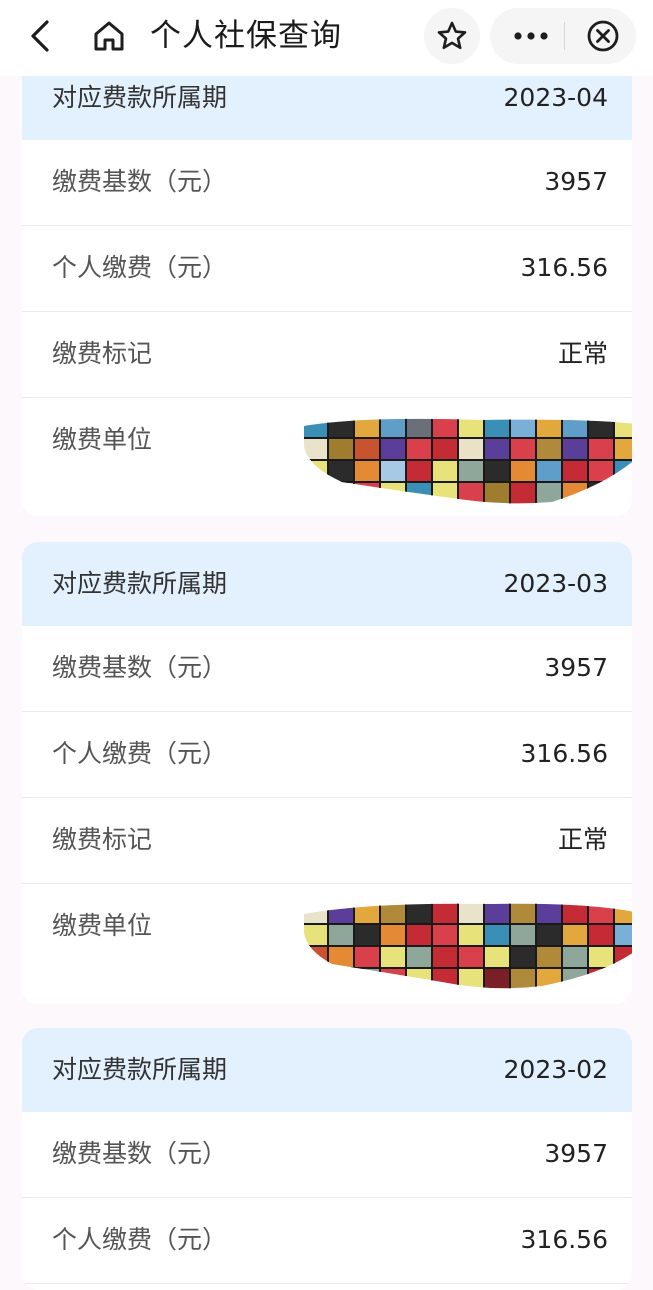  I want to click on home-button, so click(109, 36).